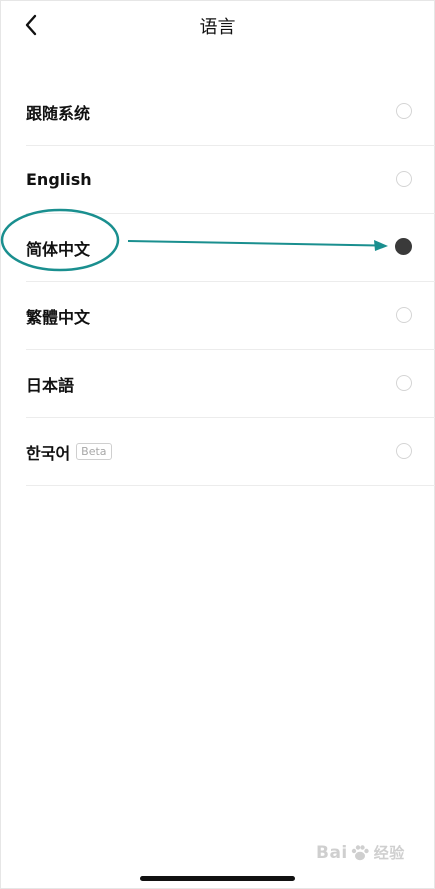  Describe the element at coordinates (230, 384) in the screenshot. I see `language-option-japanese: 日本語` at that location.